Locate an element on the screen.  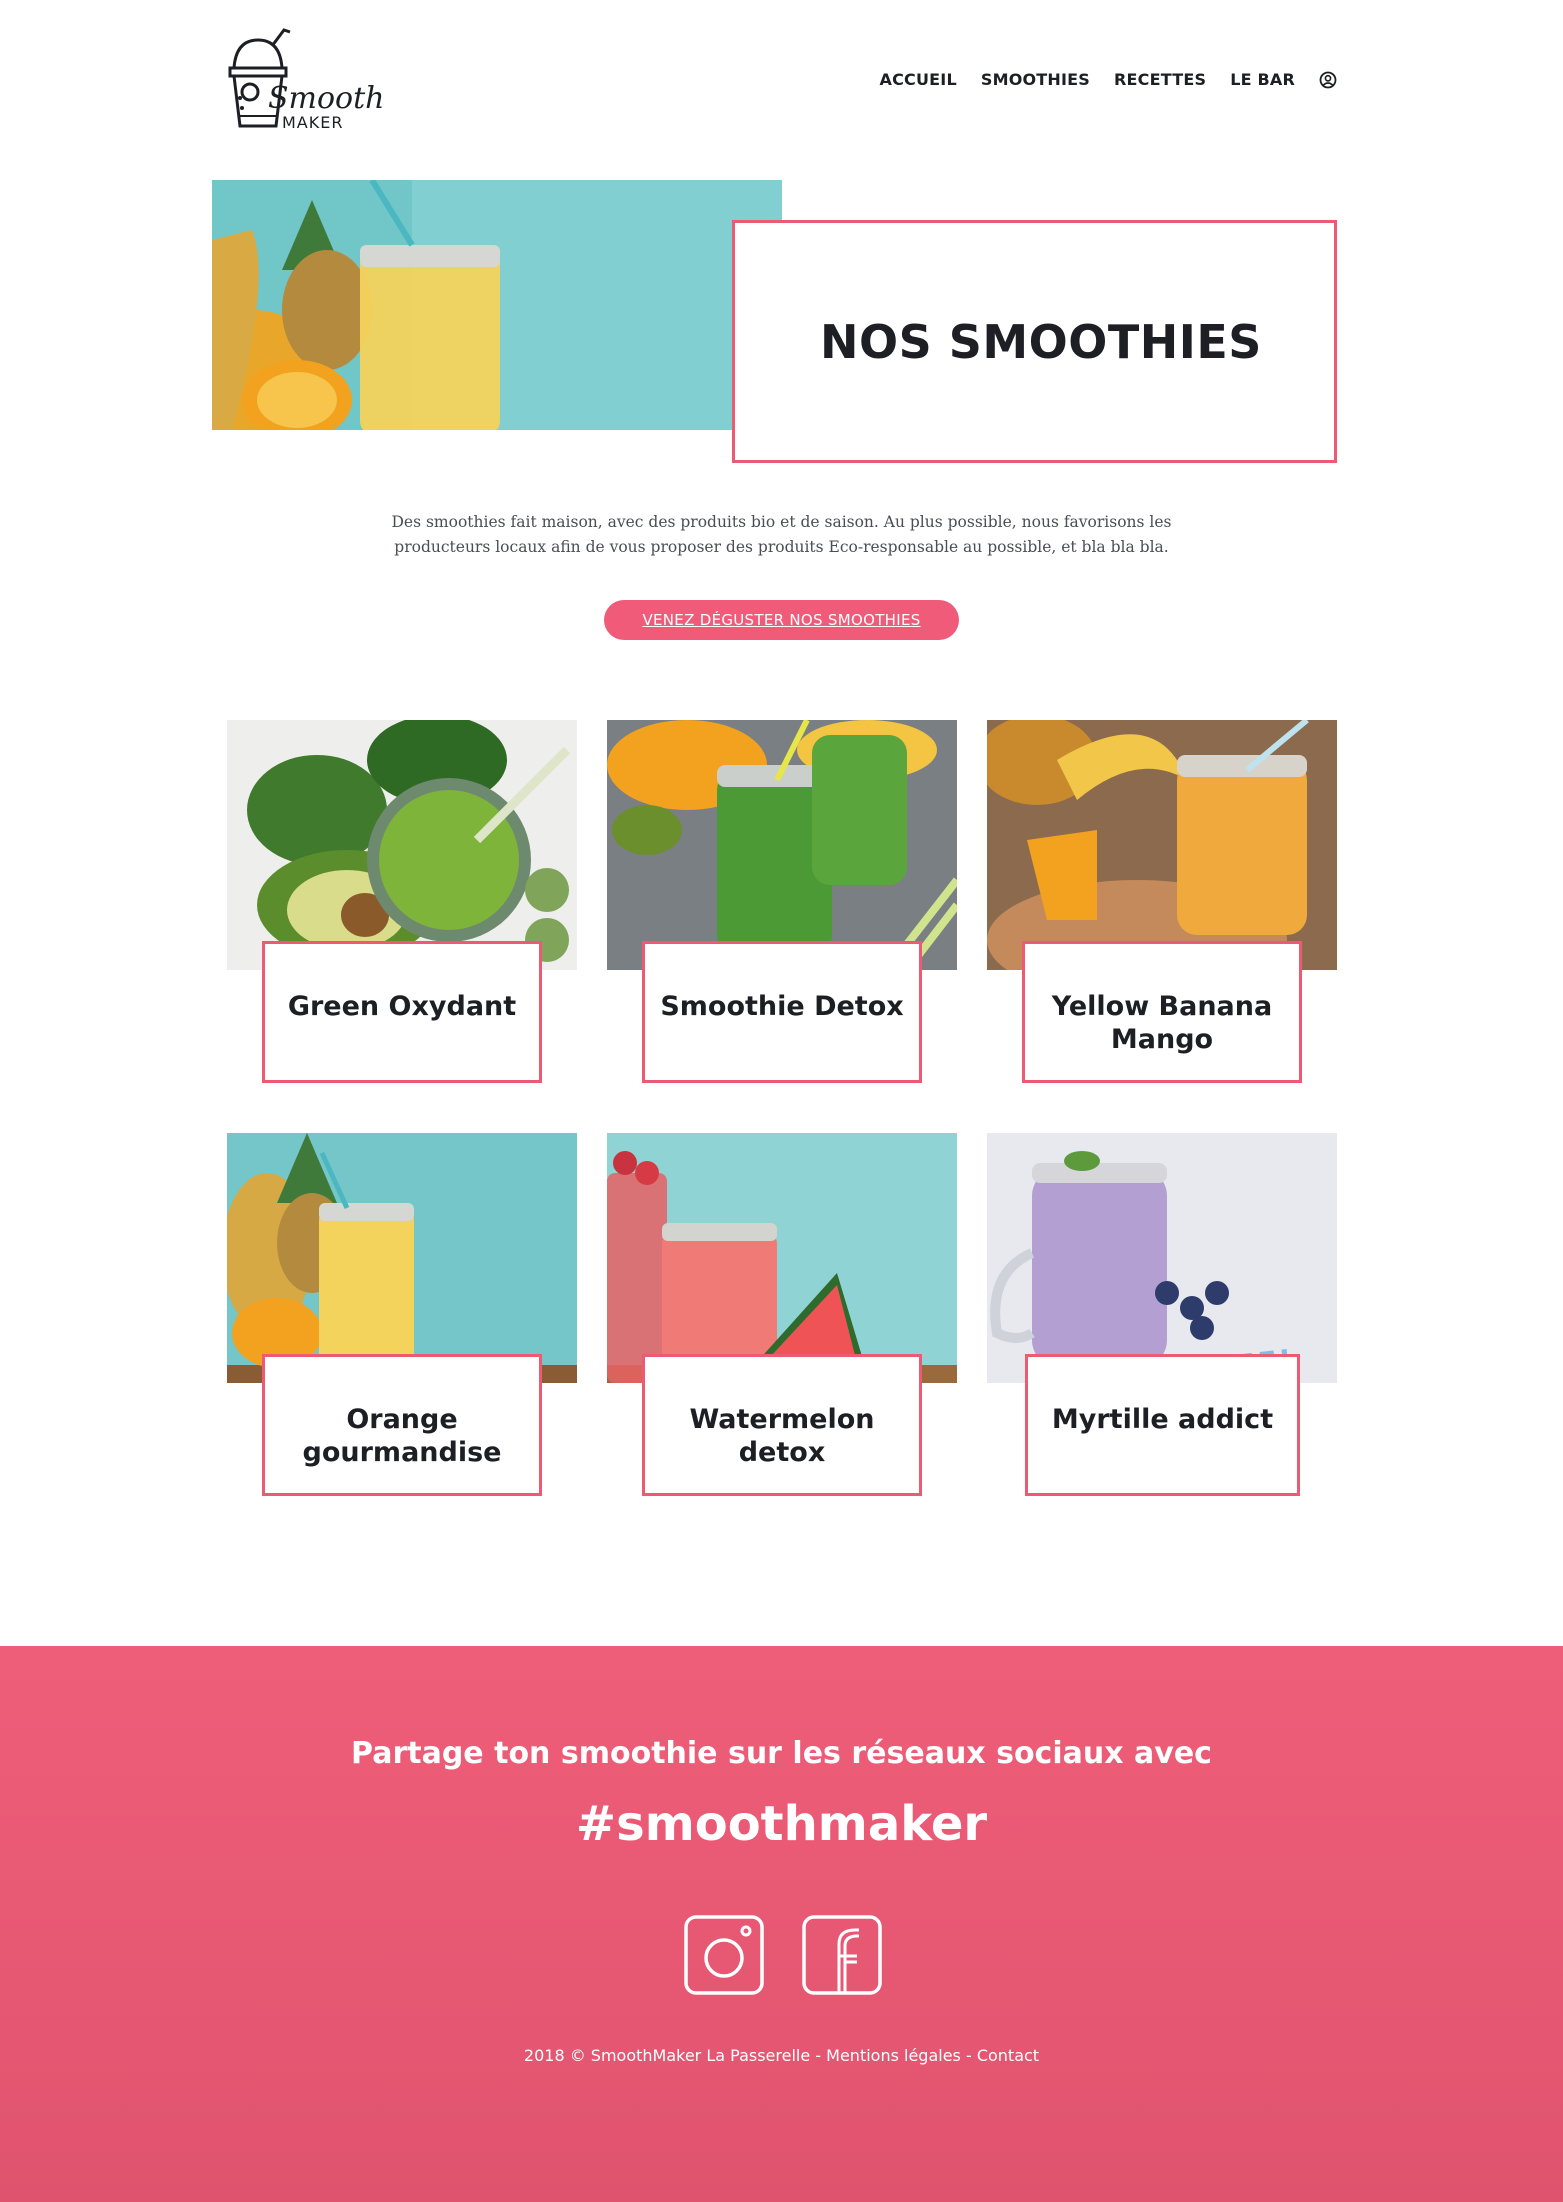
smoothie-name: Yellow Banana Mango is located at coordinates (1162, 1023).